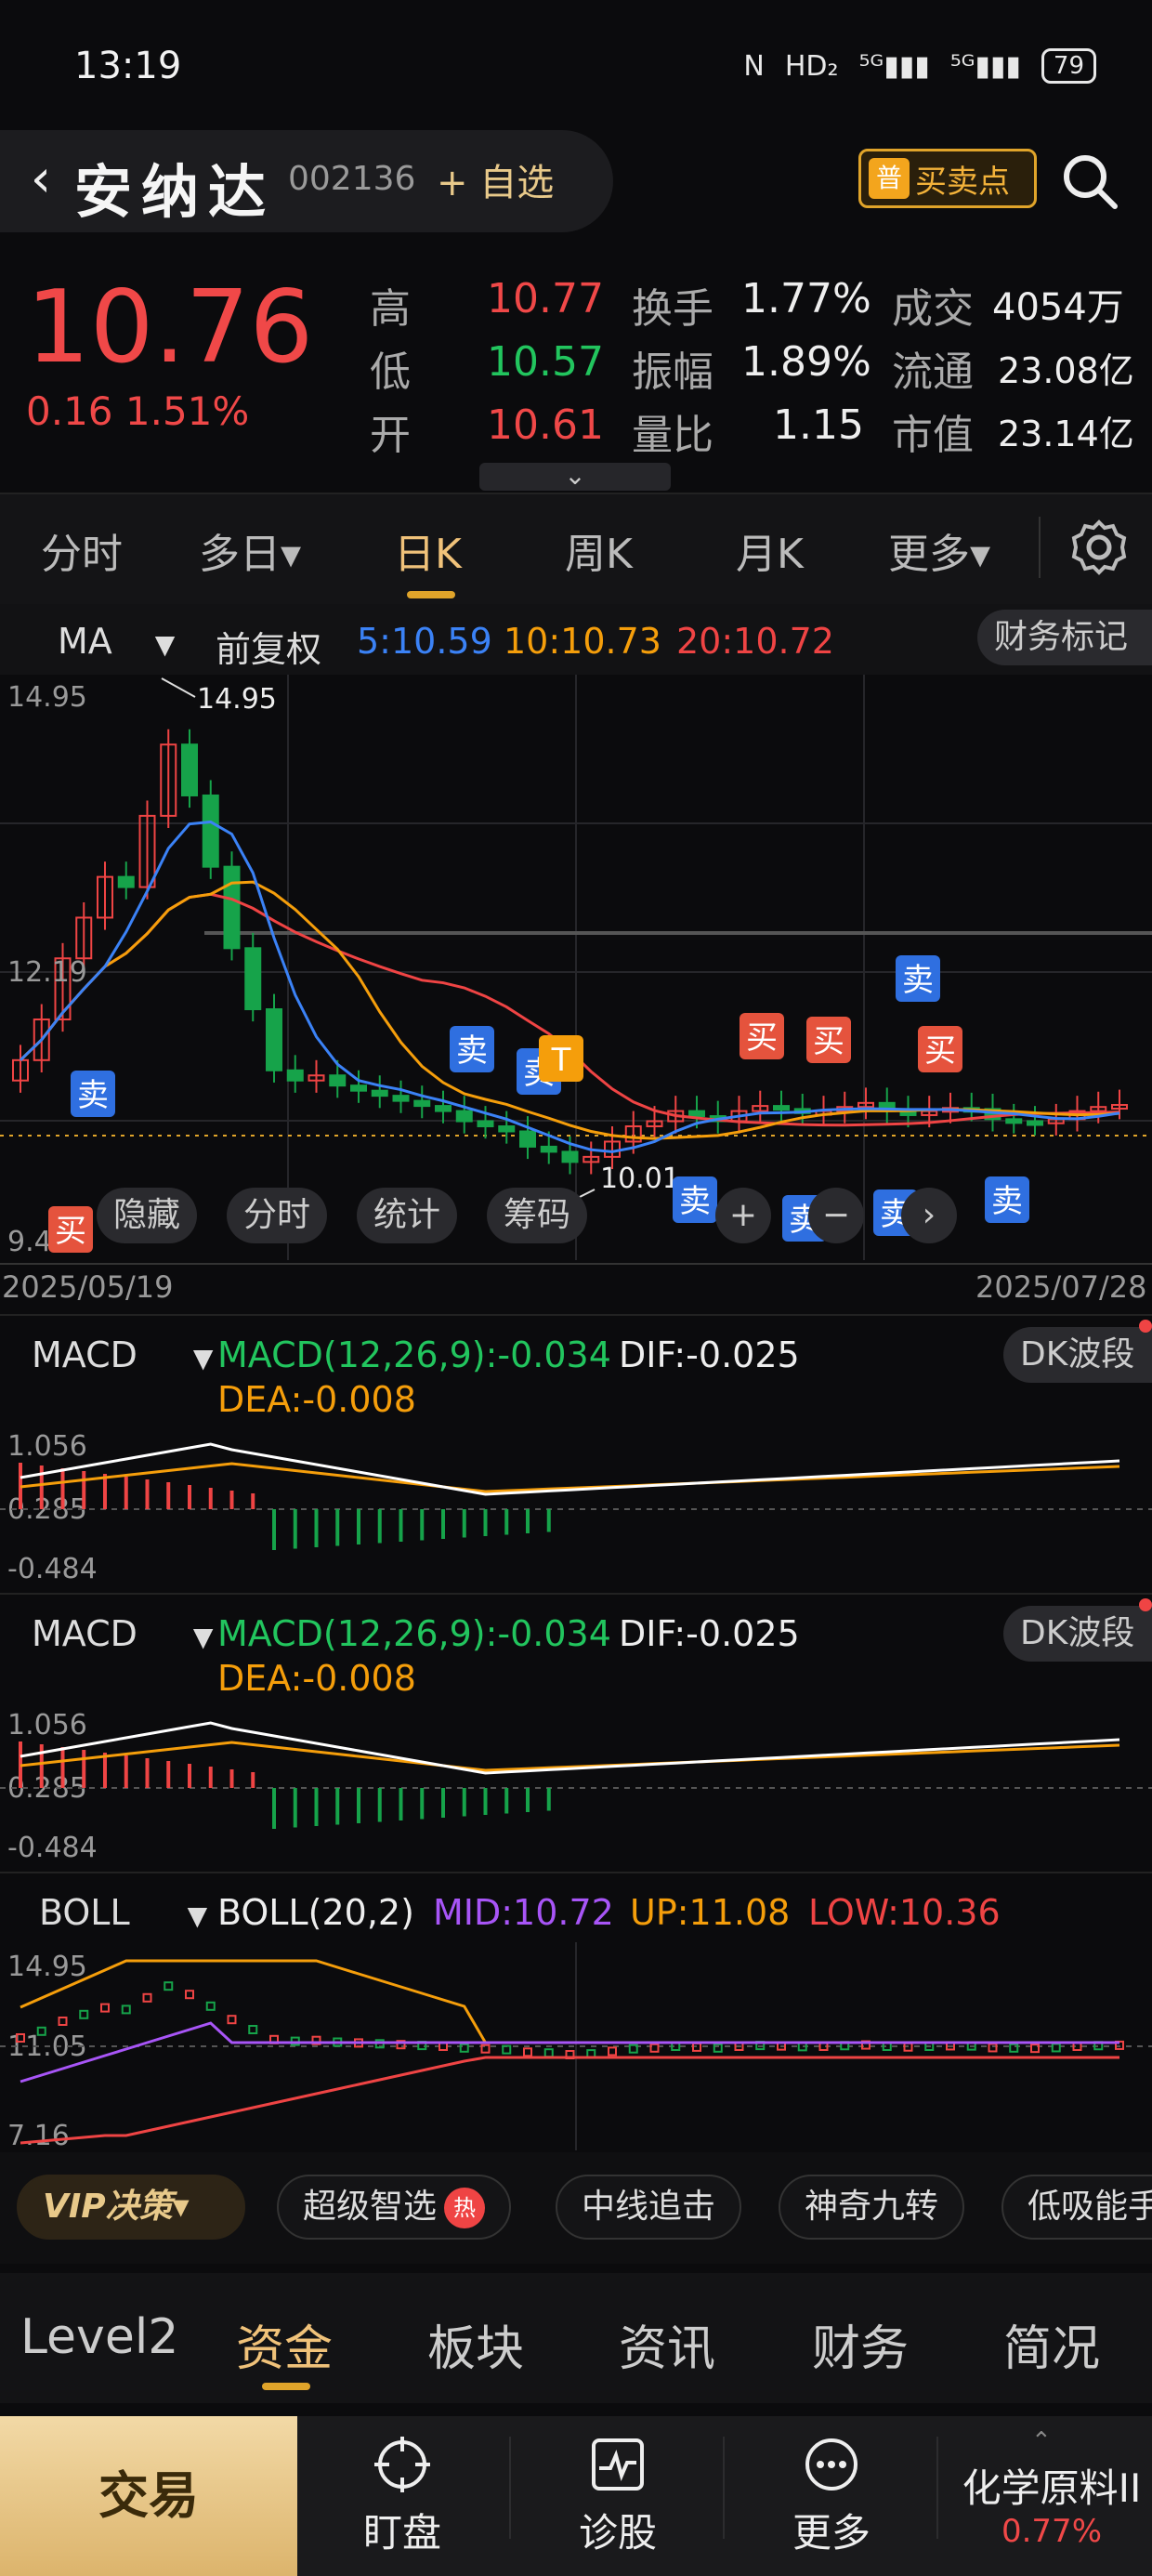  What do you see at coordinates (82, 550) in the screenshot?
I see `tab-intraday: 分时` at bounding box center [82, 550].